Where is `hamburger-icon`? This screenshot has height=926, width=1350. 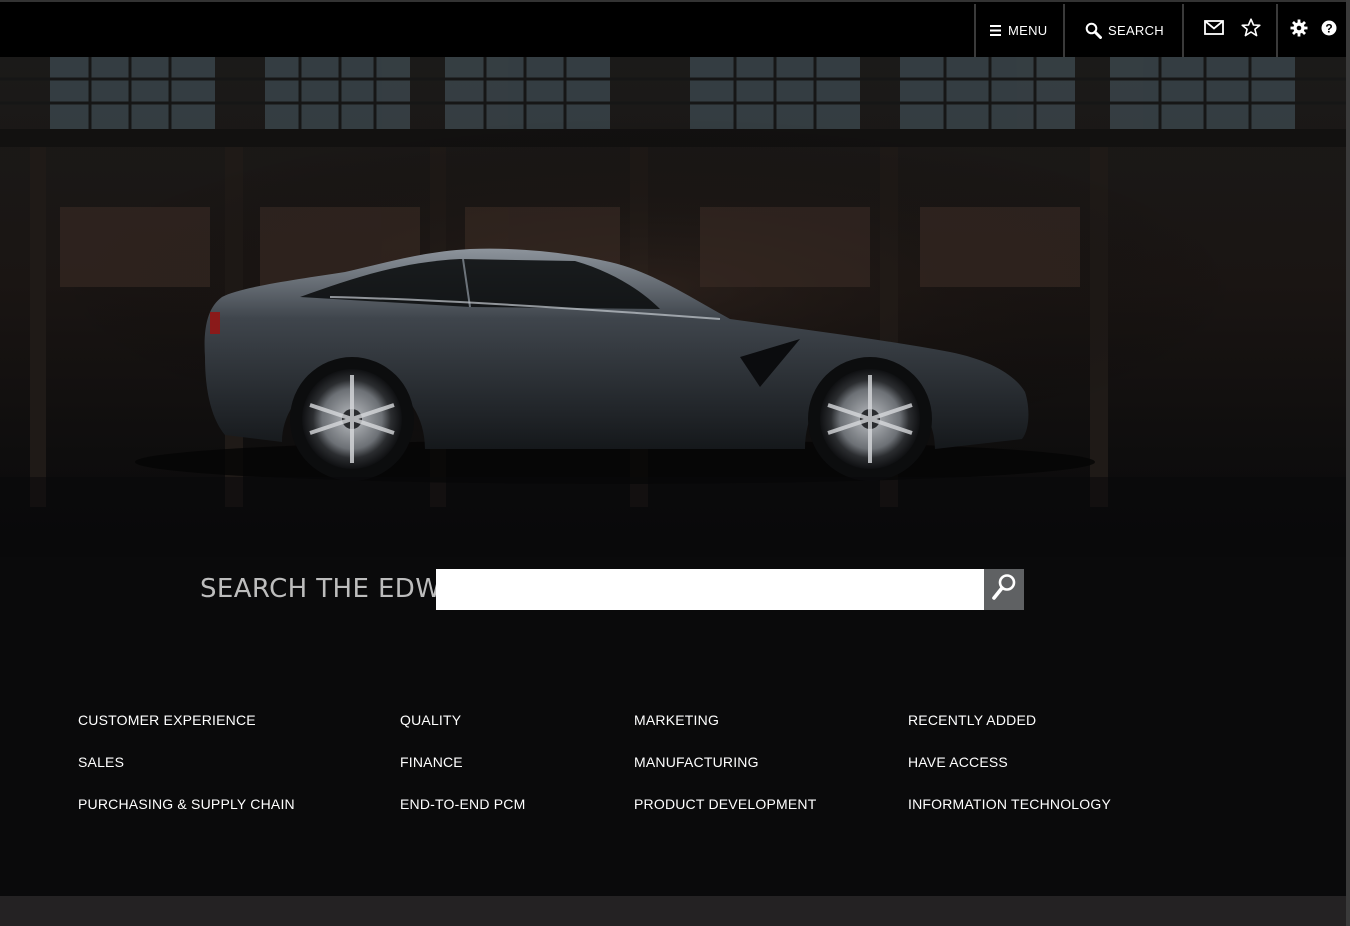 hamburger-icon is located at coordinates (996, 30).